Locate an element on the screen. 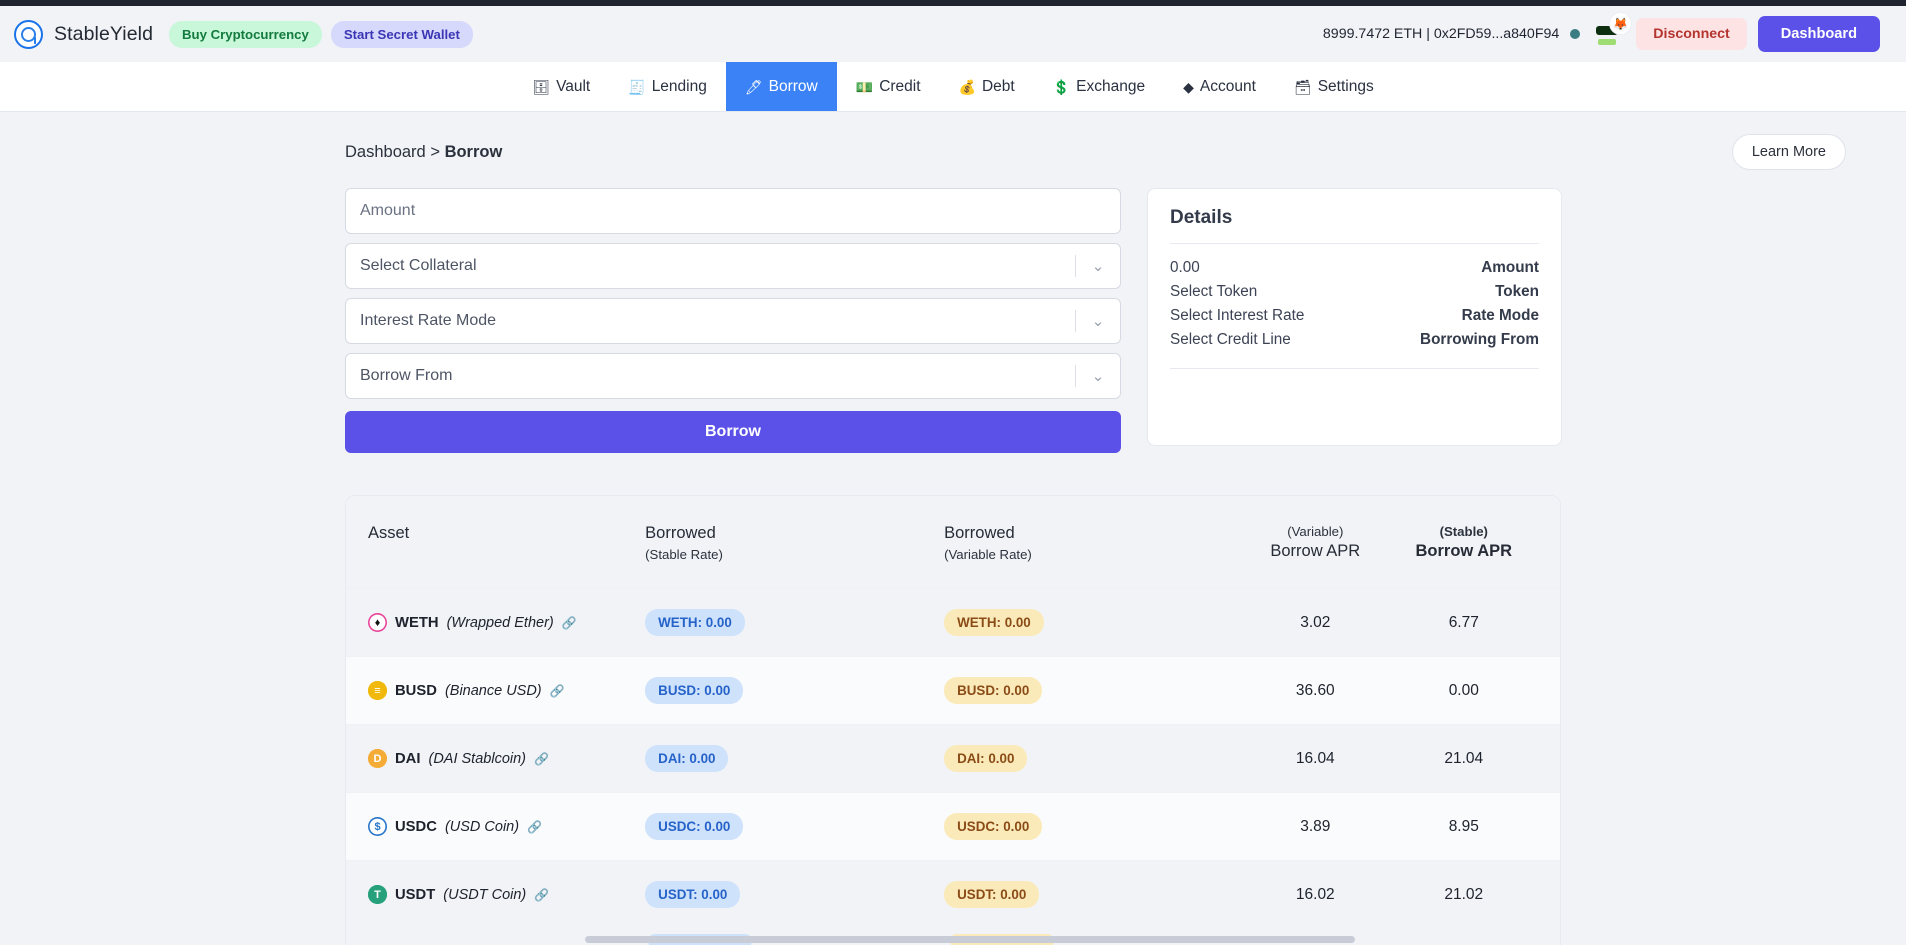  asset-symbol: WETH is located at coordinates (417, 622).